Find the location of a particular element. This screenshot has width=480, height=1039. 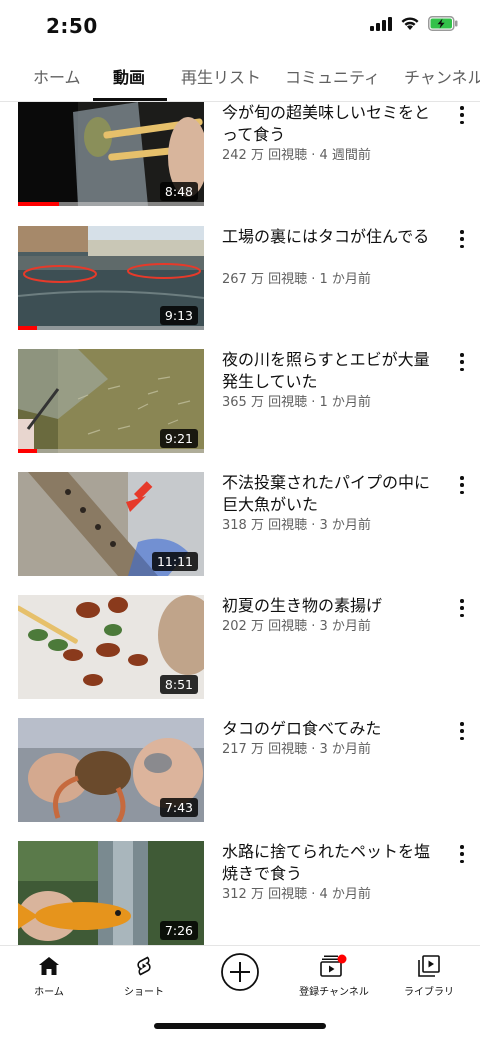

nav-home-label: ホーム is located at coordinates (49, 992).